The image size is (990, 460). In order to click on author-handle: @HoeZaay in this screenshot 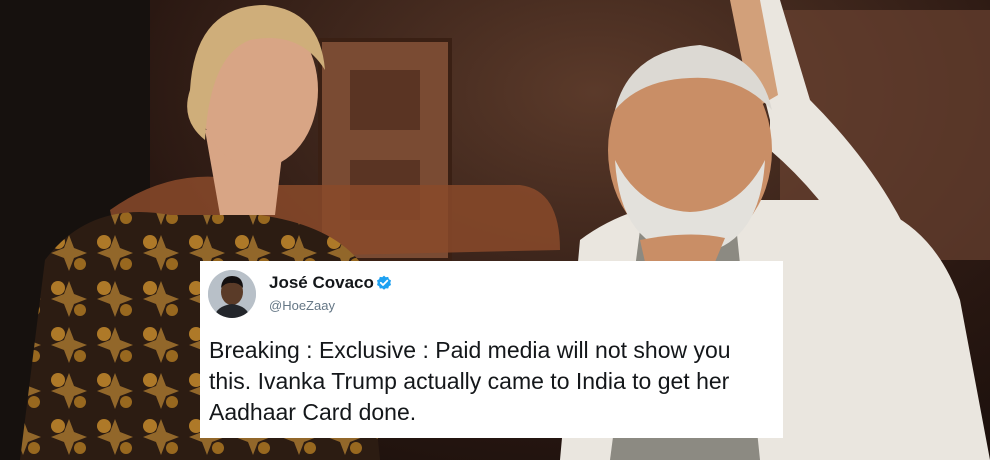, I will do `click(302, 305)`.